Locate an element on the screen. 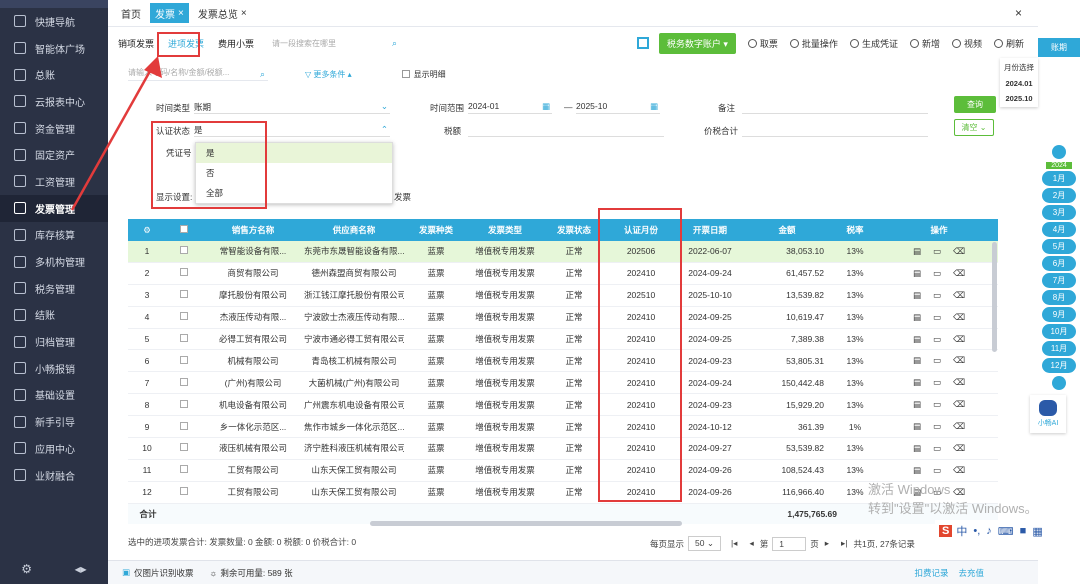 This screenshot has height=584, width=1080. refresh-button: 刷新 is located at coordinates (1008, 43).